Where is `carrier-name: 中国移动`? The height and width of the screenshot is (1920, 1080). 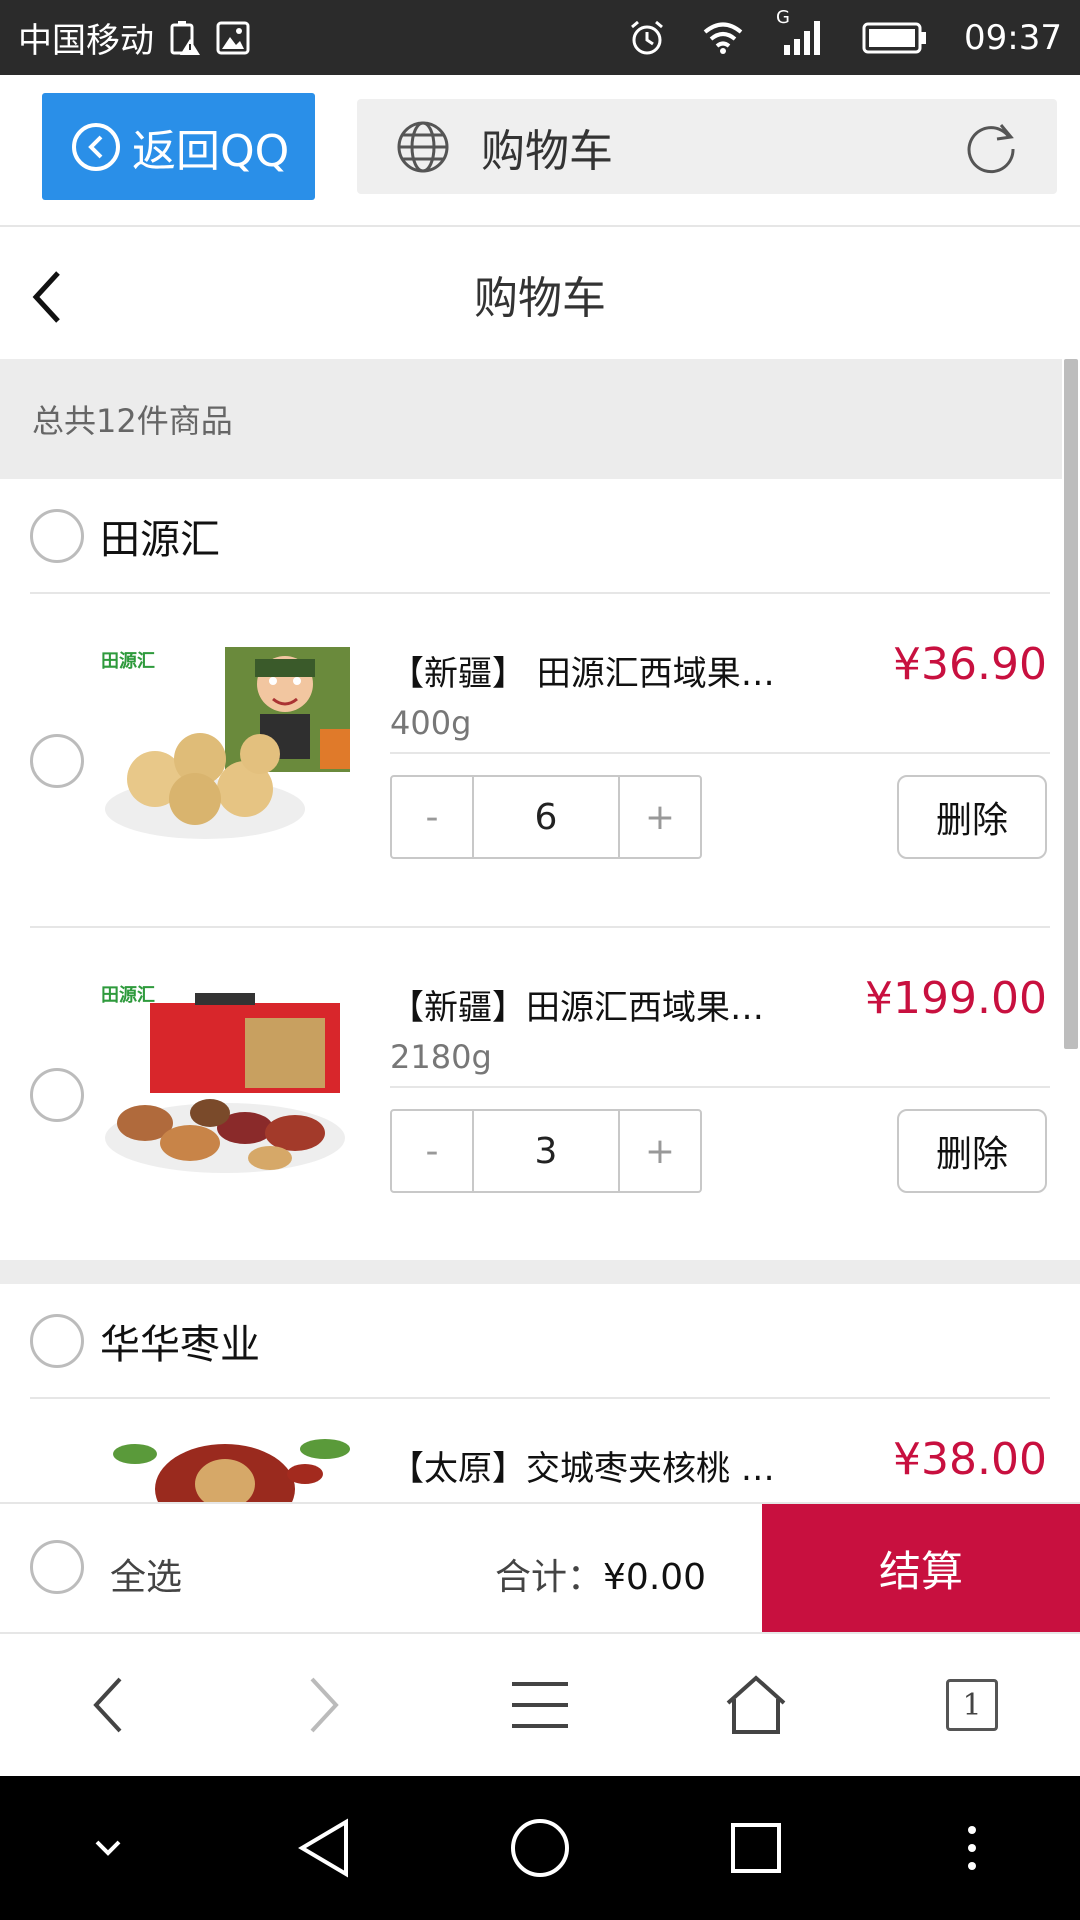 carrier-name: 中国移动 is located at coordinates (86, 41).